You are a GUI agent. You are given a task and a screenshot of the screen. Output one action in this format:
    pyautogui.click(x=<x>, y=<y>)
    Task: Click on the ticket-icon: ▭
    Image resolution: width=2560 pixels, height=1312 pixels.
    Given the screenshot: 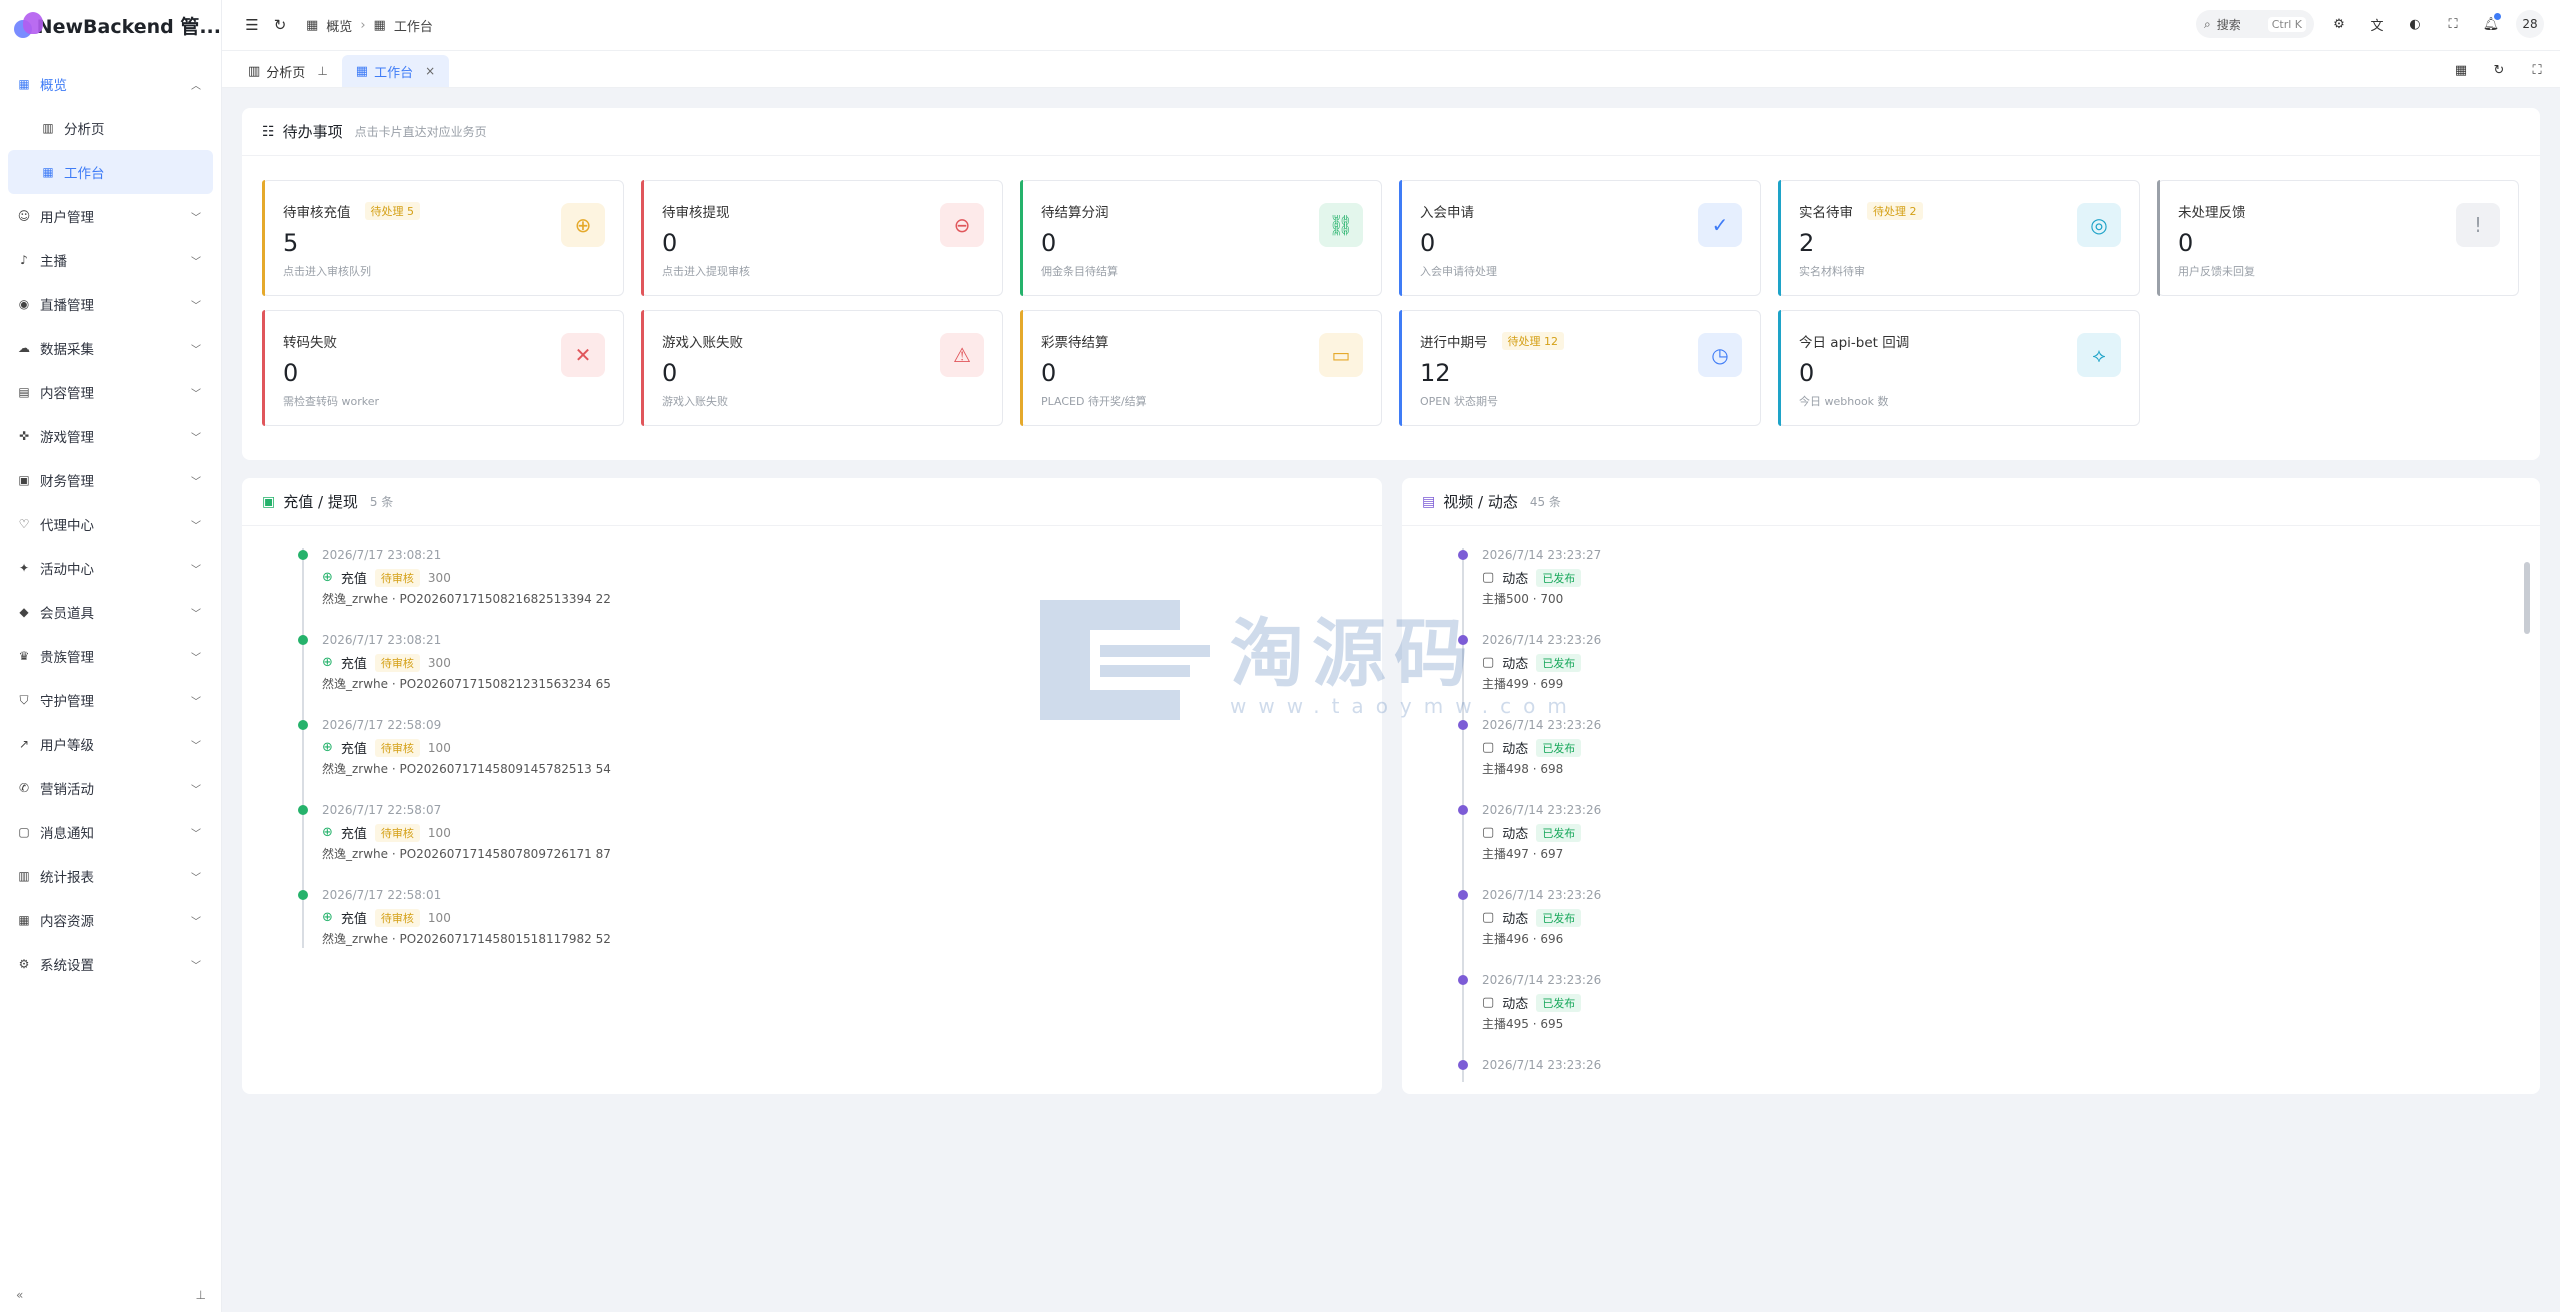 What is the action you would take?
    pyautogui.click(x=1341, y=355)
    